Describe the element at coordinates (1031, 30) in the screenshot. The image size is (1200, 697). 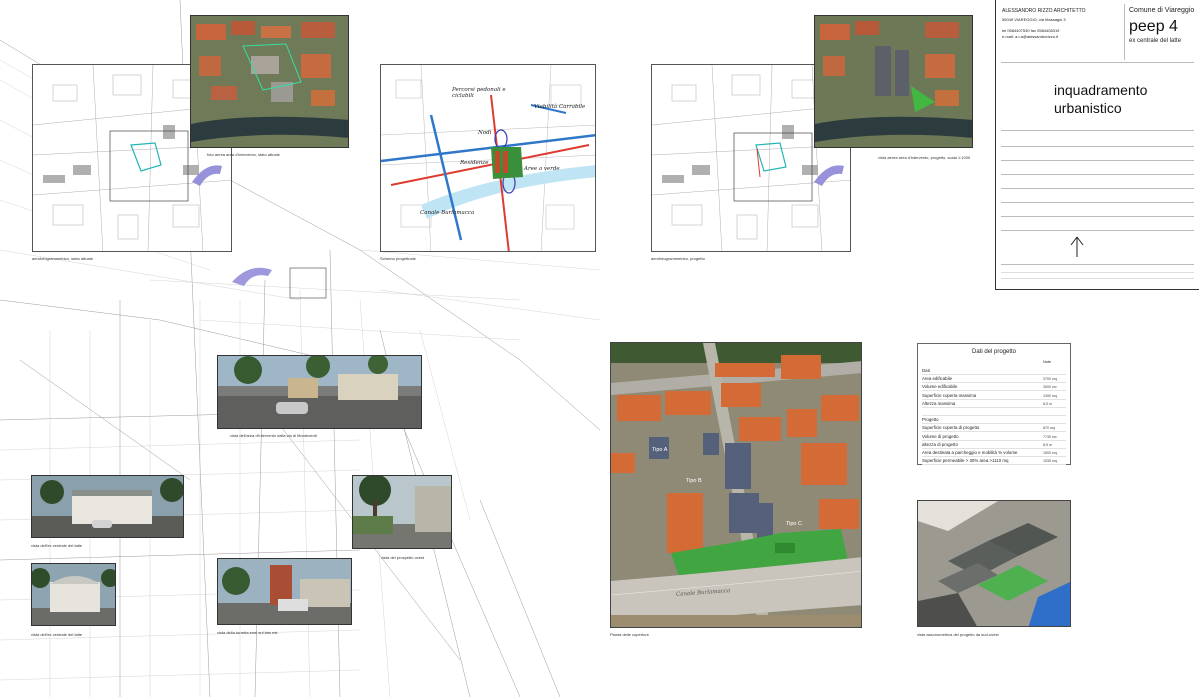
I see `studio-phone: tel 0584407530 fax 0584408319` at that location.